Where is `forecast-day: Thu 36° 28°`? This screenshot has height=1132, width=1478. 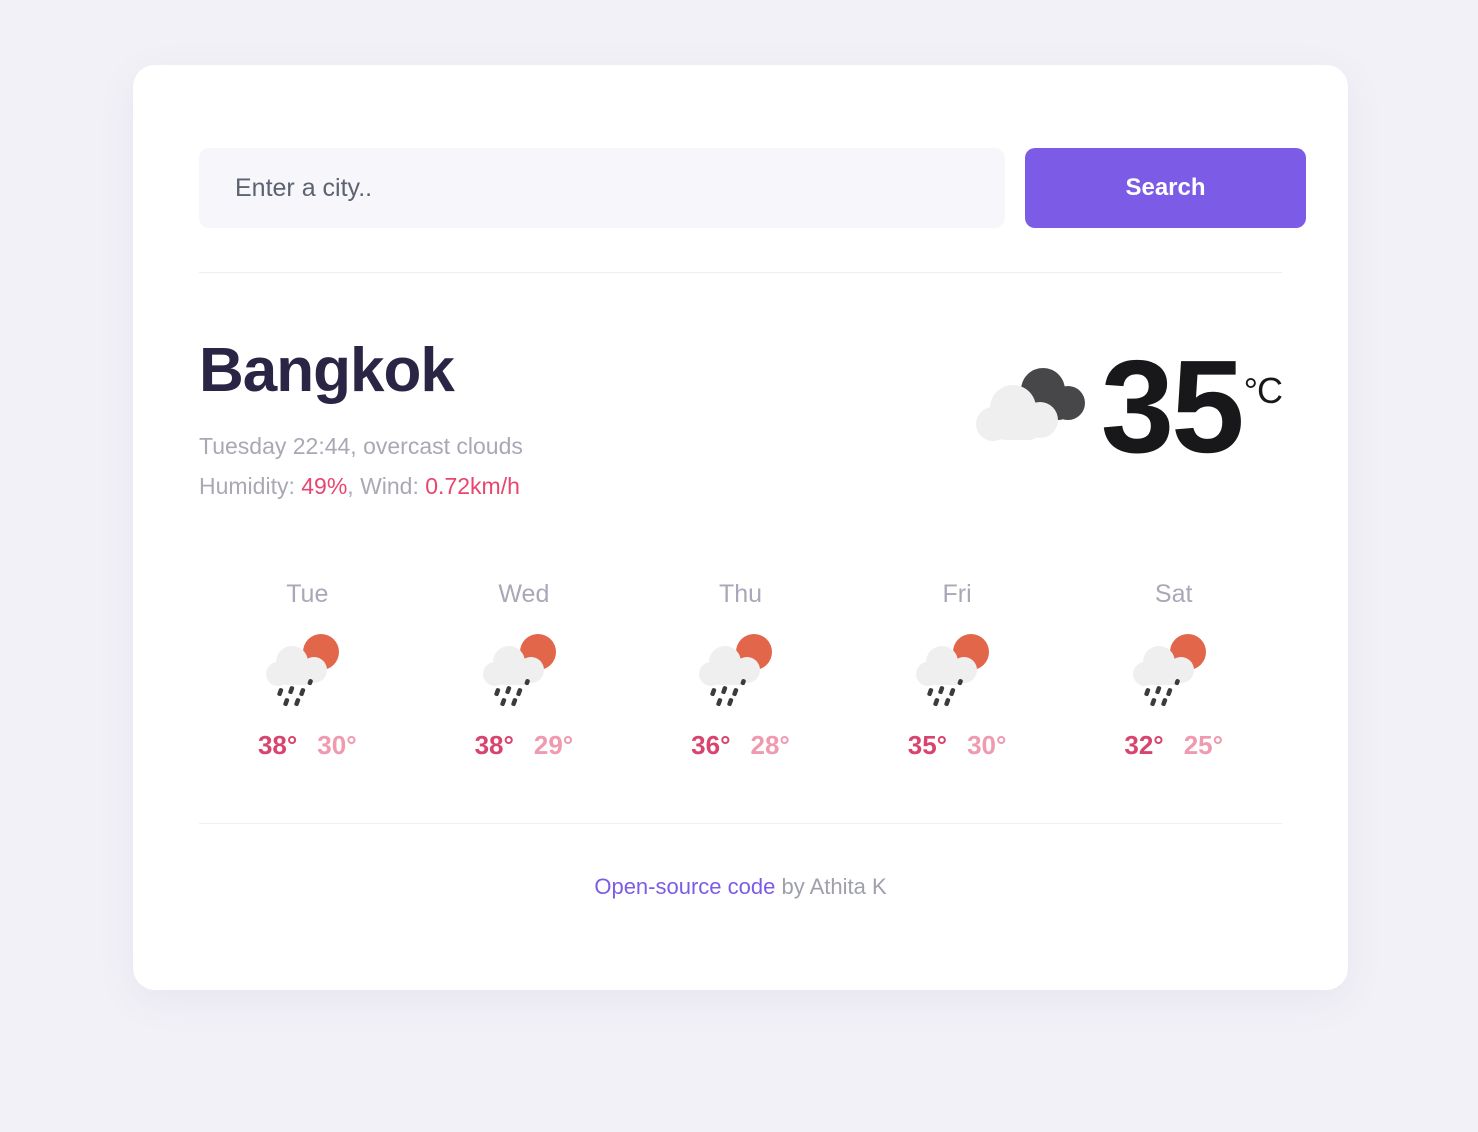
forecast-day: Thu 36° 28° is located at coordinates (740, 670).